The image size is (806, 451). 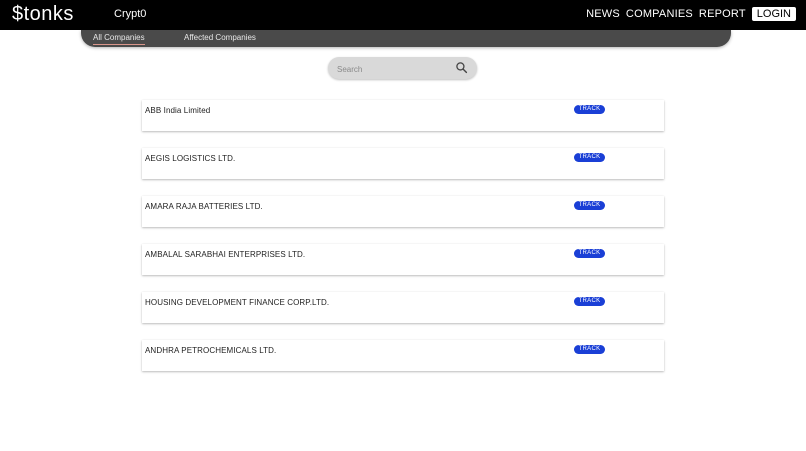 I want to click on company-card: ABB India Limited TRACK, so click(x=403, y=115).